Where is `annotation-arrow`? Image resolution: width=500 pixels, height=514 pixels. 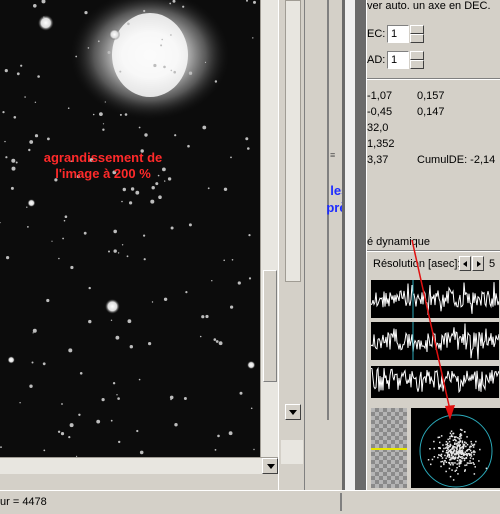 annotation-arrow is located at coordinates (433, 329).